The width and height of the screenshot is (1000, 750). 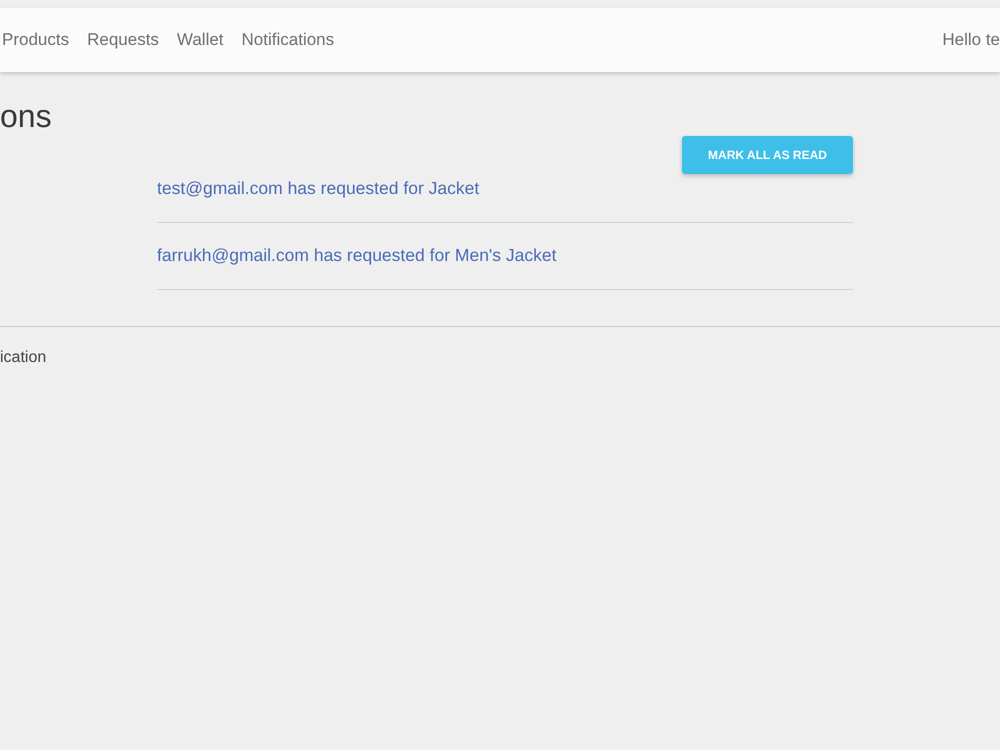 I want to click on nav-link: Products, so click(x=36, y=40).